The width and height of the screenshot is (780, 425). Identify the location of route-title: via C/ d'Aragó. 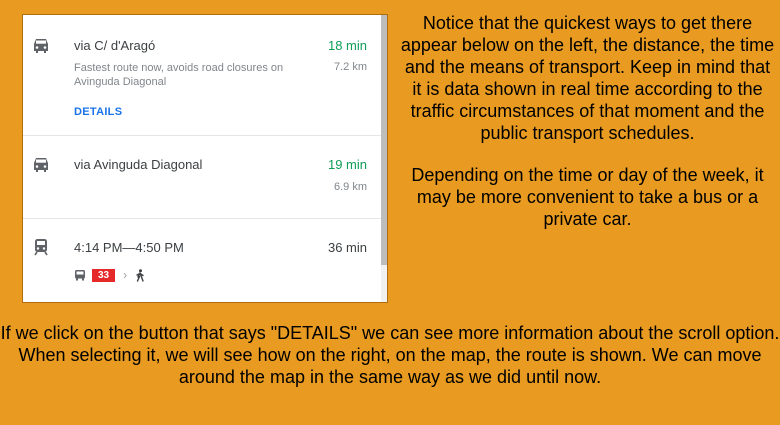
(115, 45).